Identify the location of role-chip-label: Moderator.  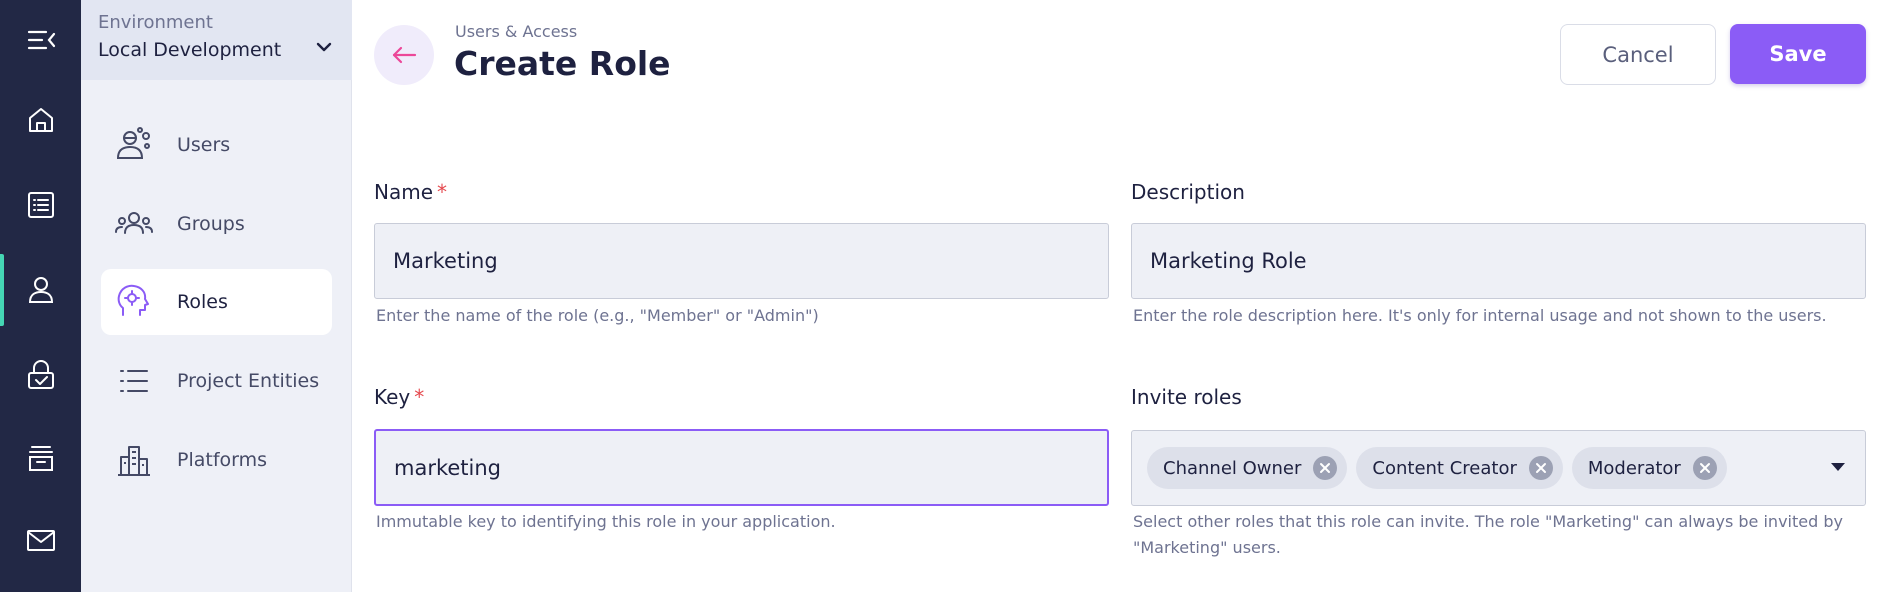
(1634, 468).